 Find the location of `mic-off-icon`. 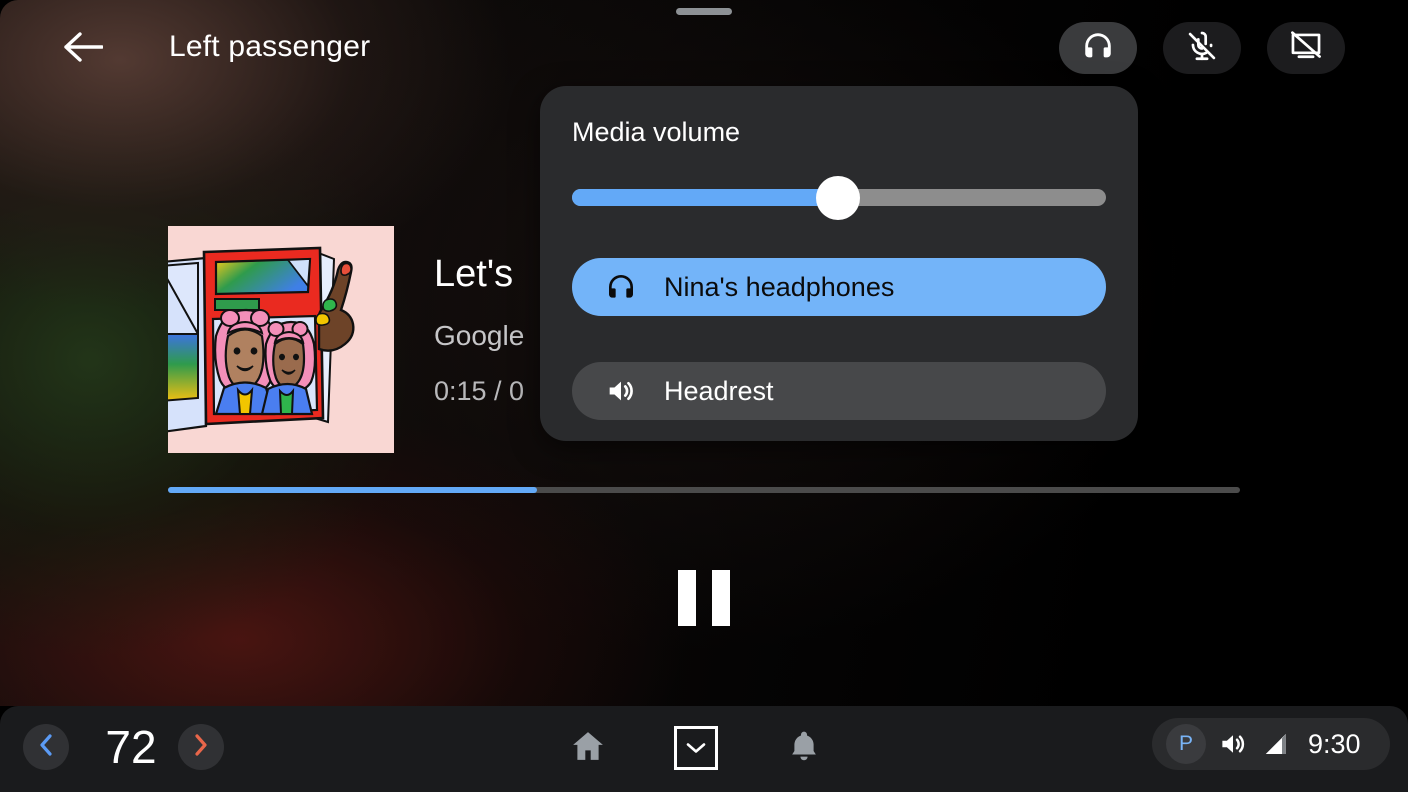

mic-off-icon is located at coordinates (1202, 48).